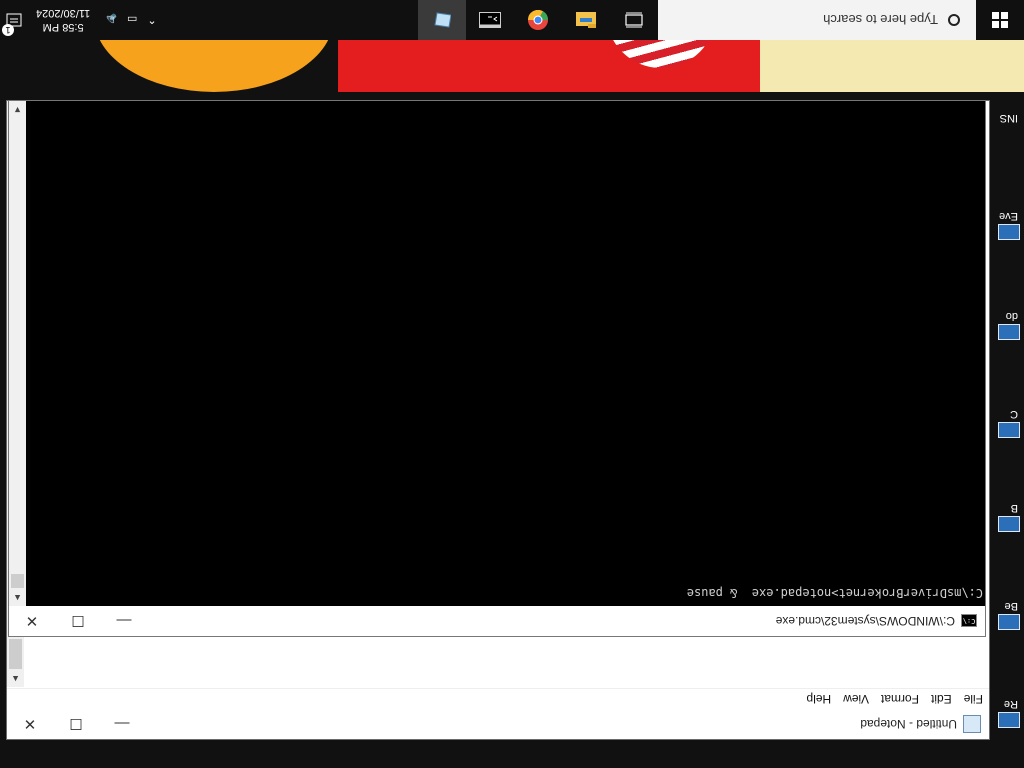 The height and width of the screenshot is (768, 1024). Describe the element at coordinates (900, 699) in the screenshot. I see `menu-format: Format` at that location.